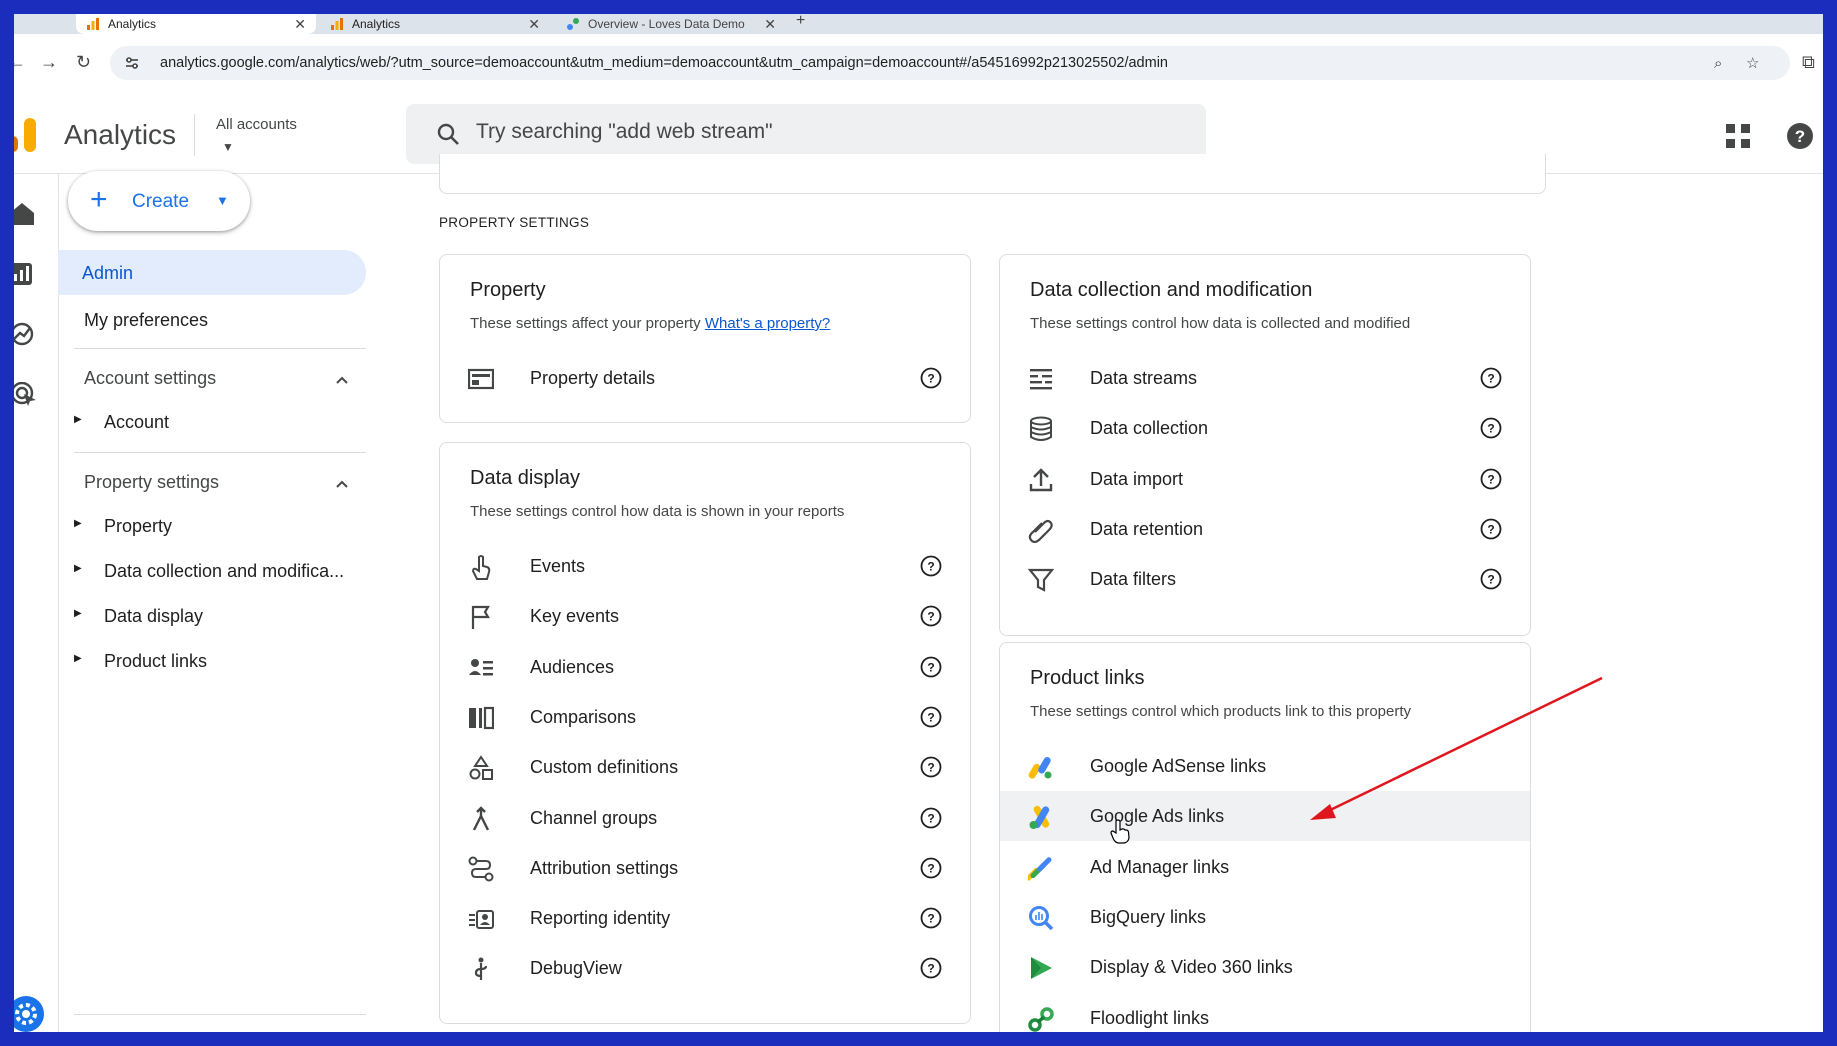  Describe the element at coordinates (1265, 479) in the screenshot. I see `row-data-import: Data import?` at that location.